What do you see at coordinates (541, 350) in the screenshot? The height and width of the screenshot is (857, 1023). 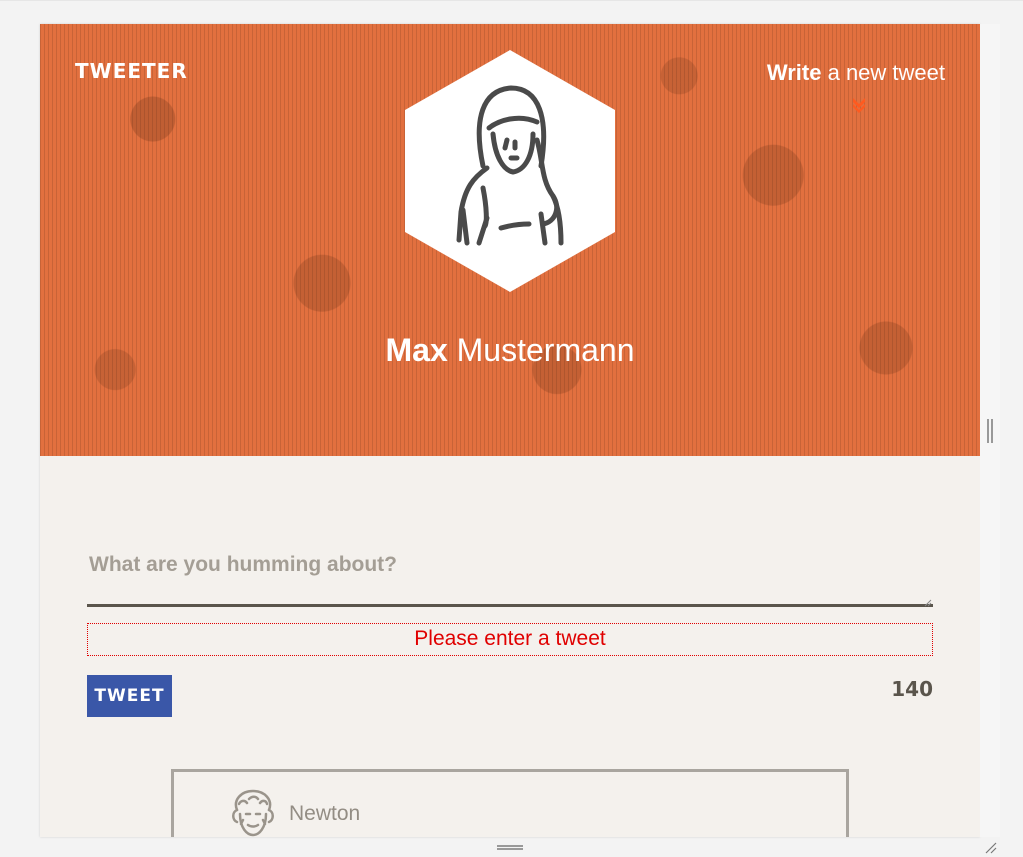 I see `profile-last-name: Mustermann` at bounding box center [541, 350].